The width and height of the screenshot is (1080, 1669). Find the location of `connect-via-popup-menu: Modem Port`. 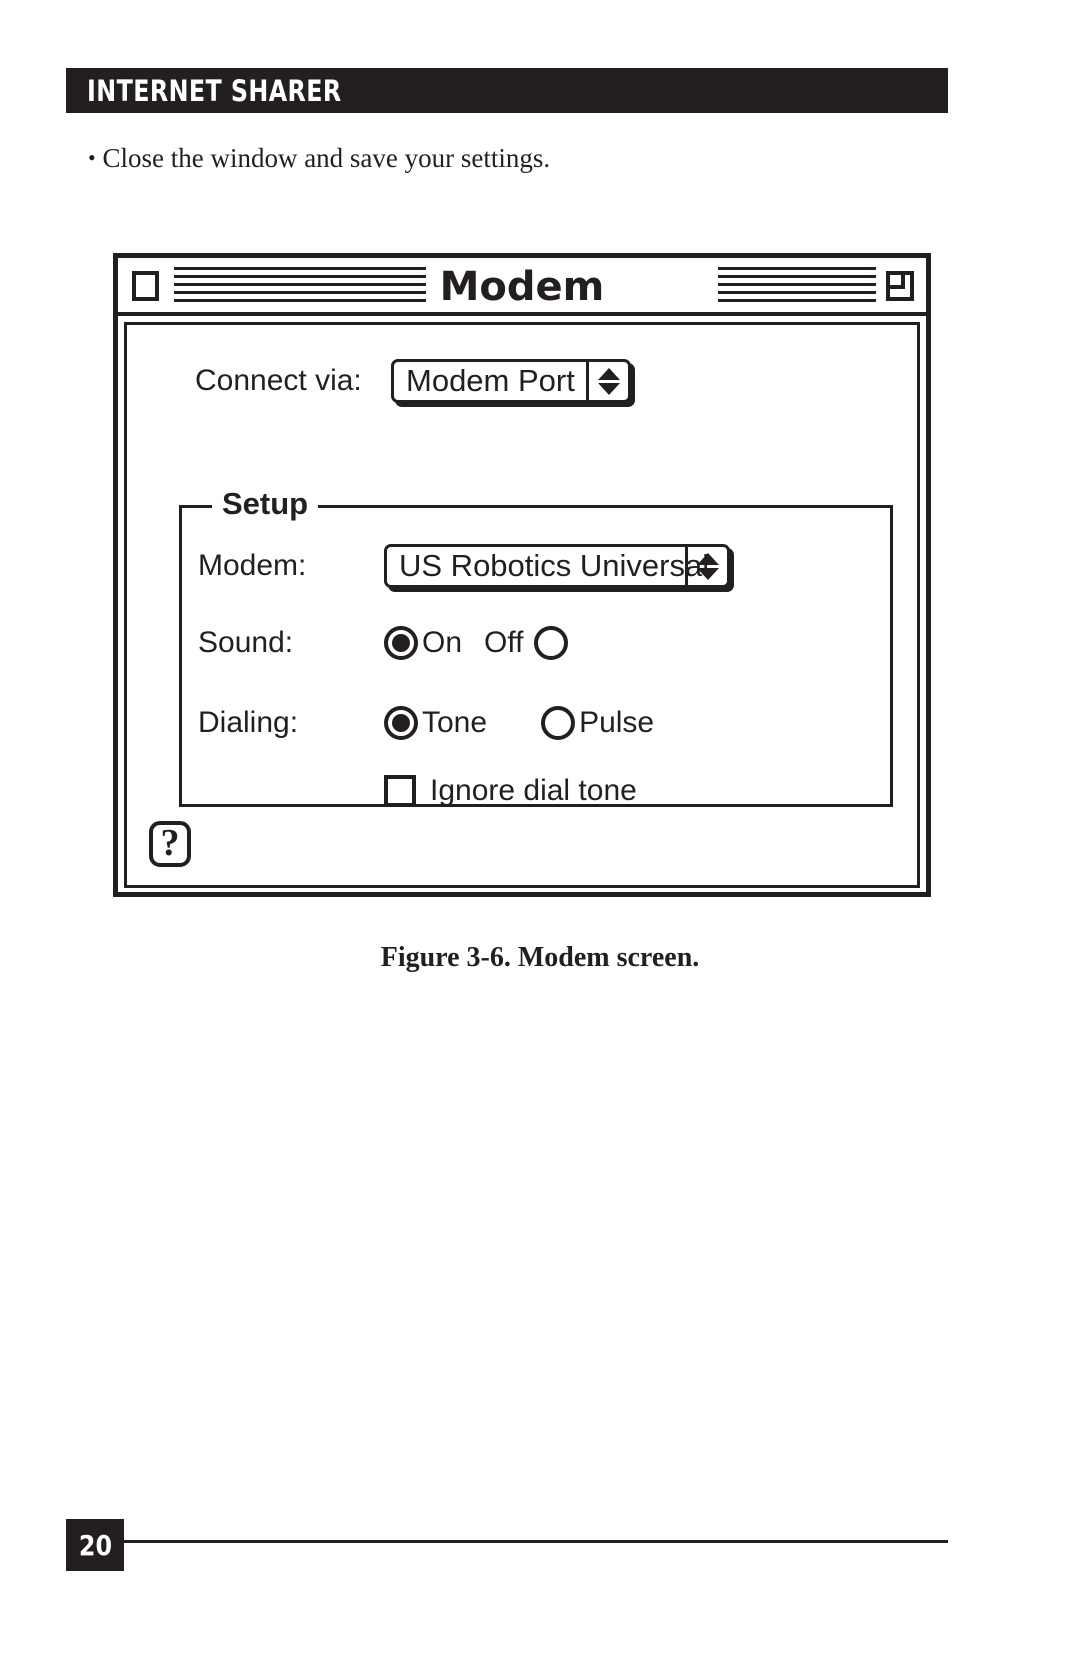

connect-via-popup-menu: Modem Port is located at coordinates (511, 381).